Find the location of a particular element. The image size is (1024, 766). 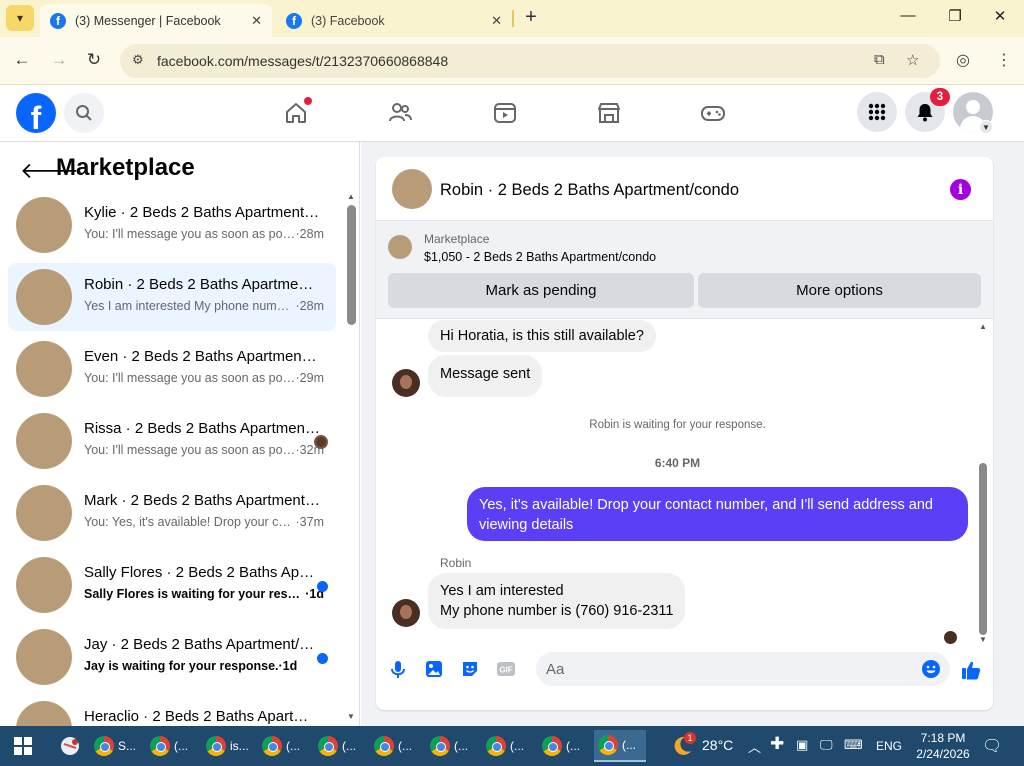

show-hidden-icons-icon: ︿ is located at coordinates (754, 746).